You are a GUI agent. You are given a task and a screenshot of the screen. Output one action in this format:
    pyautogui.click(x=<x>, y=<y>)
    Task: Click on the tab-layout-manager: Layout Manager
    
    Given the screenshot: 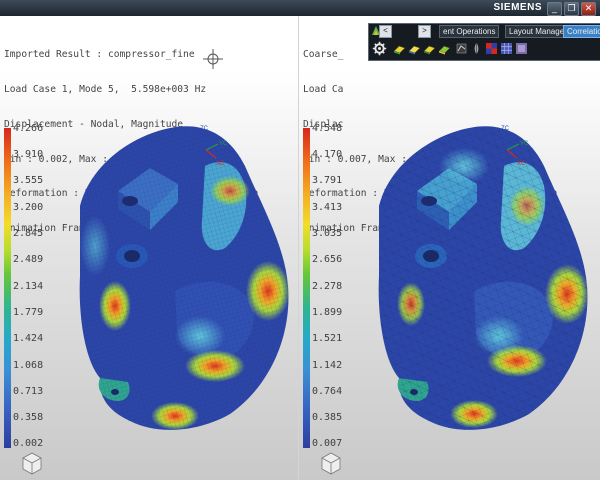 What is the action you would take?
    pyautogui.click(x=538, y=31)
    